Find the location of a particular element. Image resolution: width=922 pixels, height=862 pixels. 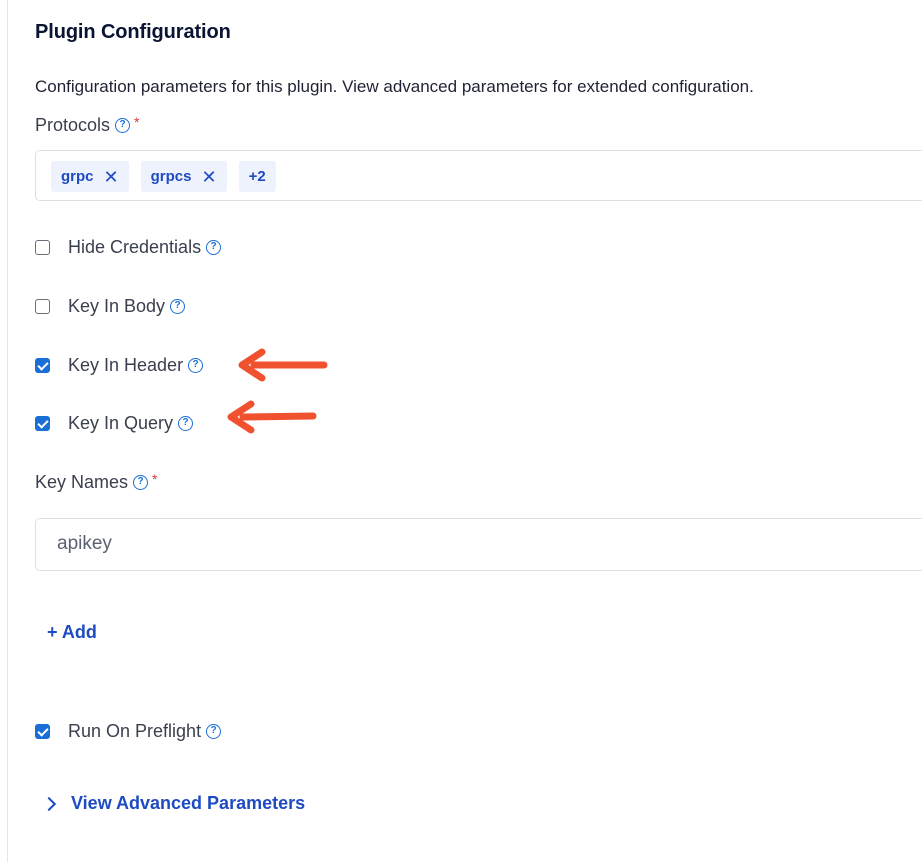

protocols-tag-list: grpc ✕ grpcs ✕ +2 is located at coordinates (163, 176).